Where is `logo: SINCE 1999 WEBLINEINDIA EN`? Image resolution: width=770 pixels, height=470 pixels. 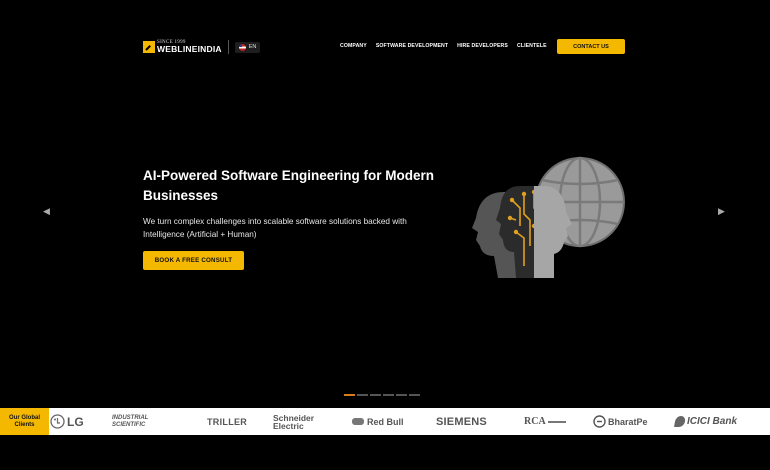
logo: SINCE 1999 WEBLINEINDIA EN is located at coordinates (202, 47).